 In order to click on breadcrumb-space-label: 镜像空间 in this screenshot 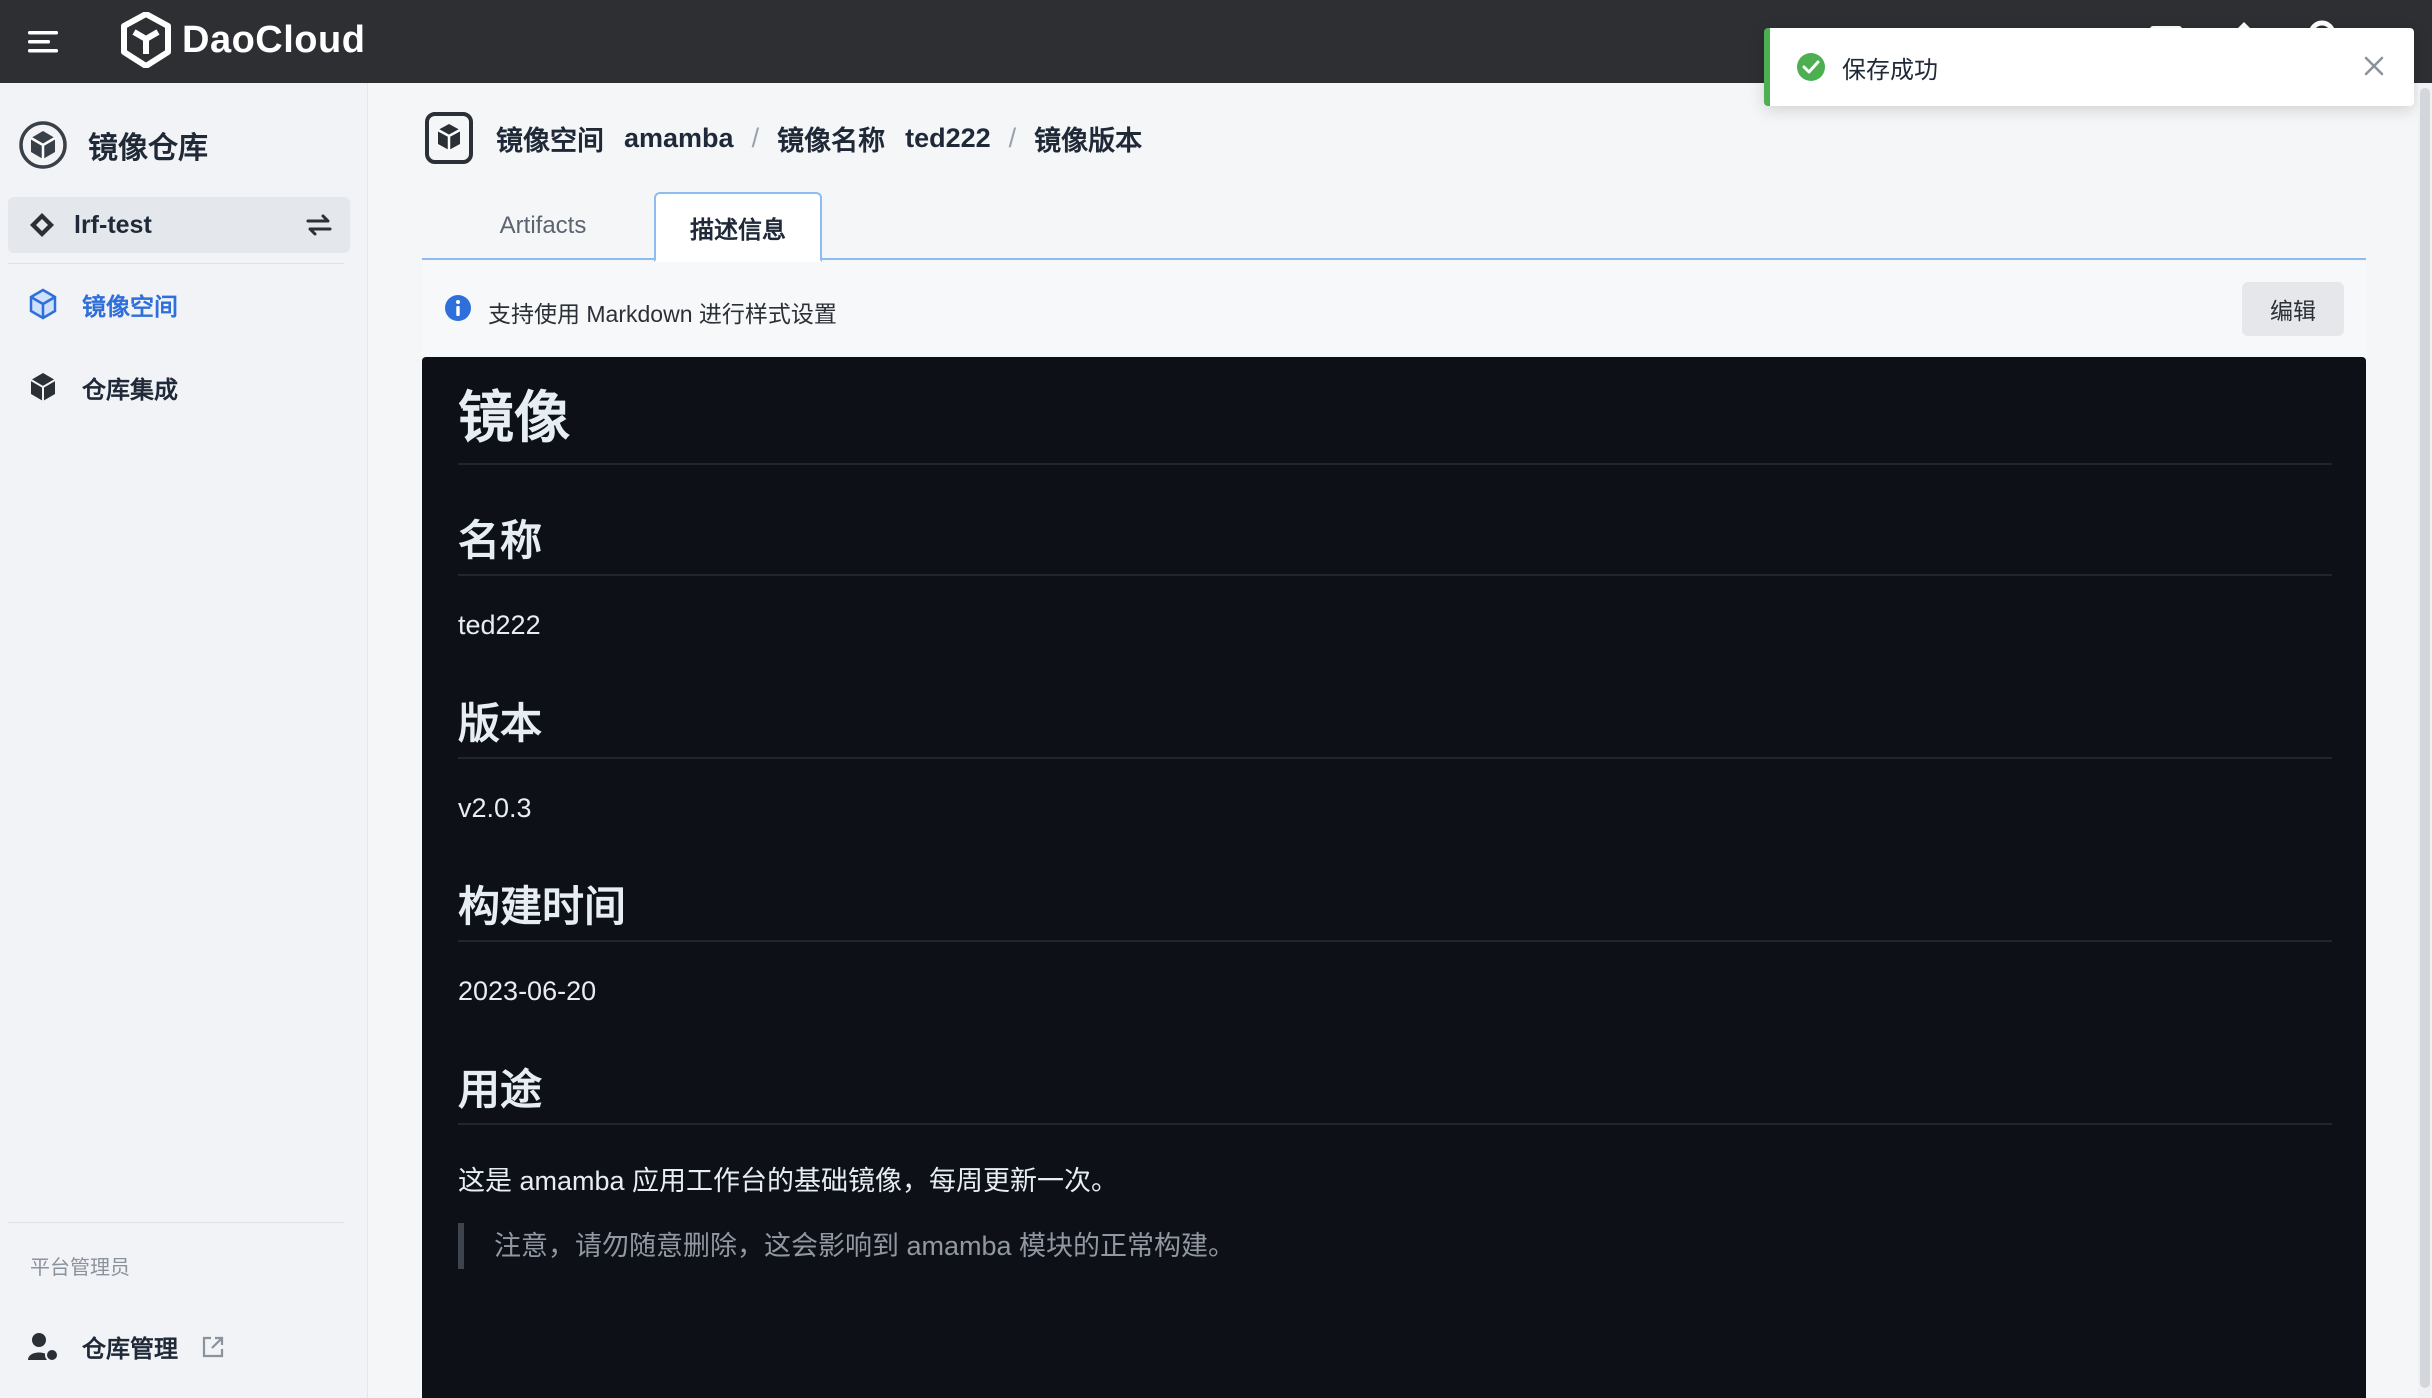, I will do `click(550, 138)`.